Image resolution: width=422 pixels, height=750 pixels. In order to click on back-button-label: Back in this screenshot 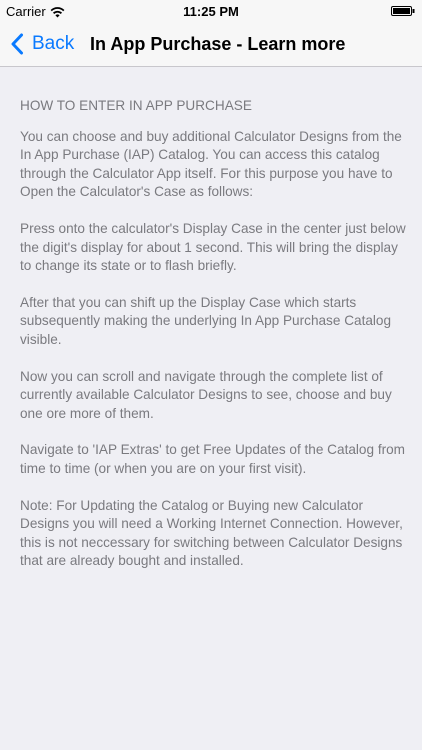, I will do `click(53, 43)`.